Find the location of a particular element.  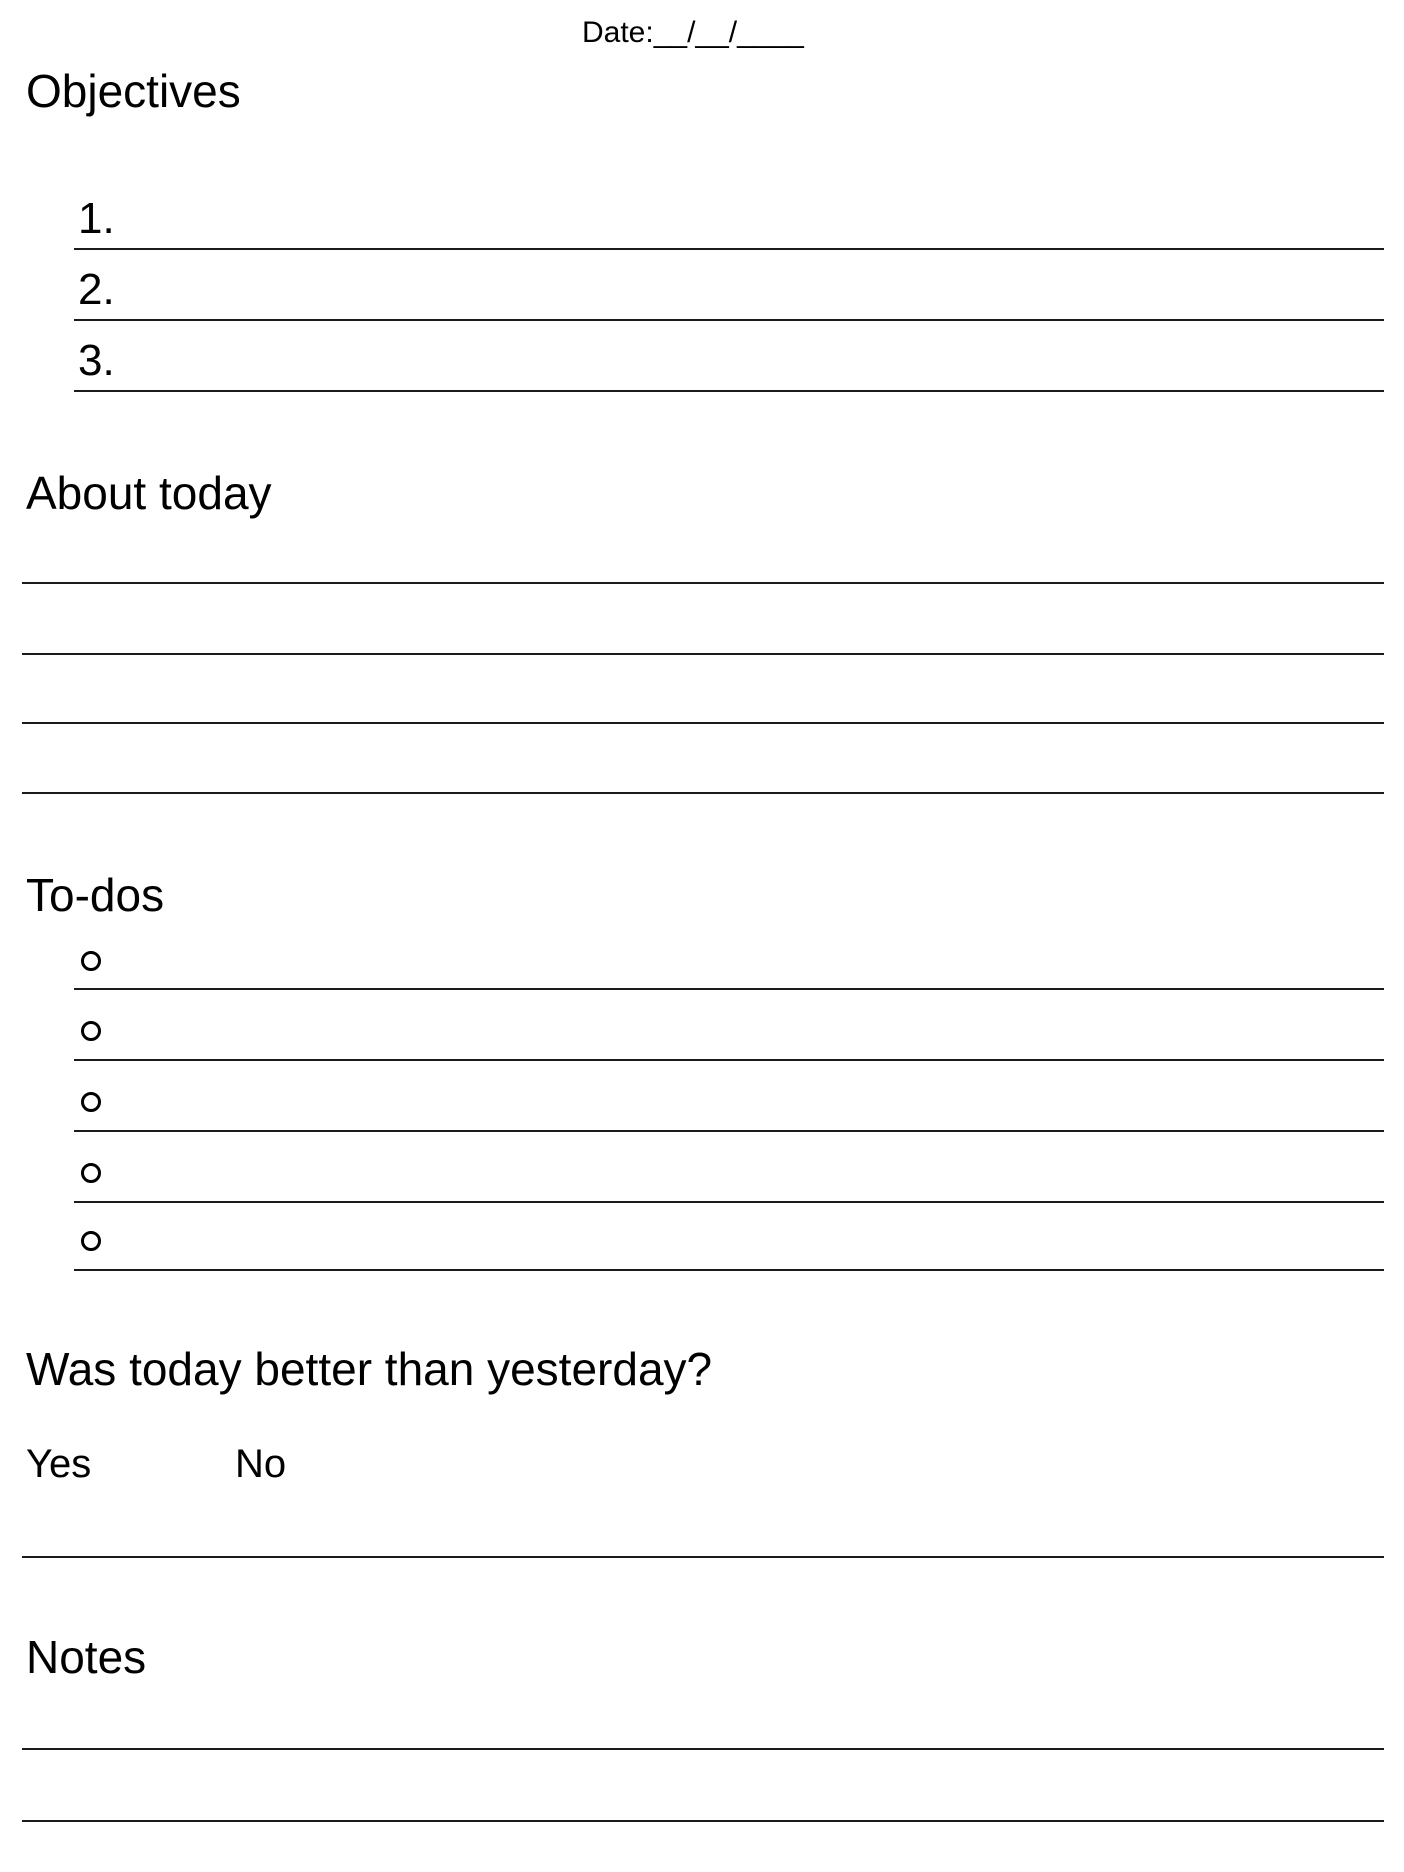

about-today-heading: About today is located at coordinates (149, 493).